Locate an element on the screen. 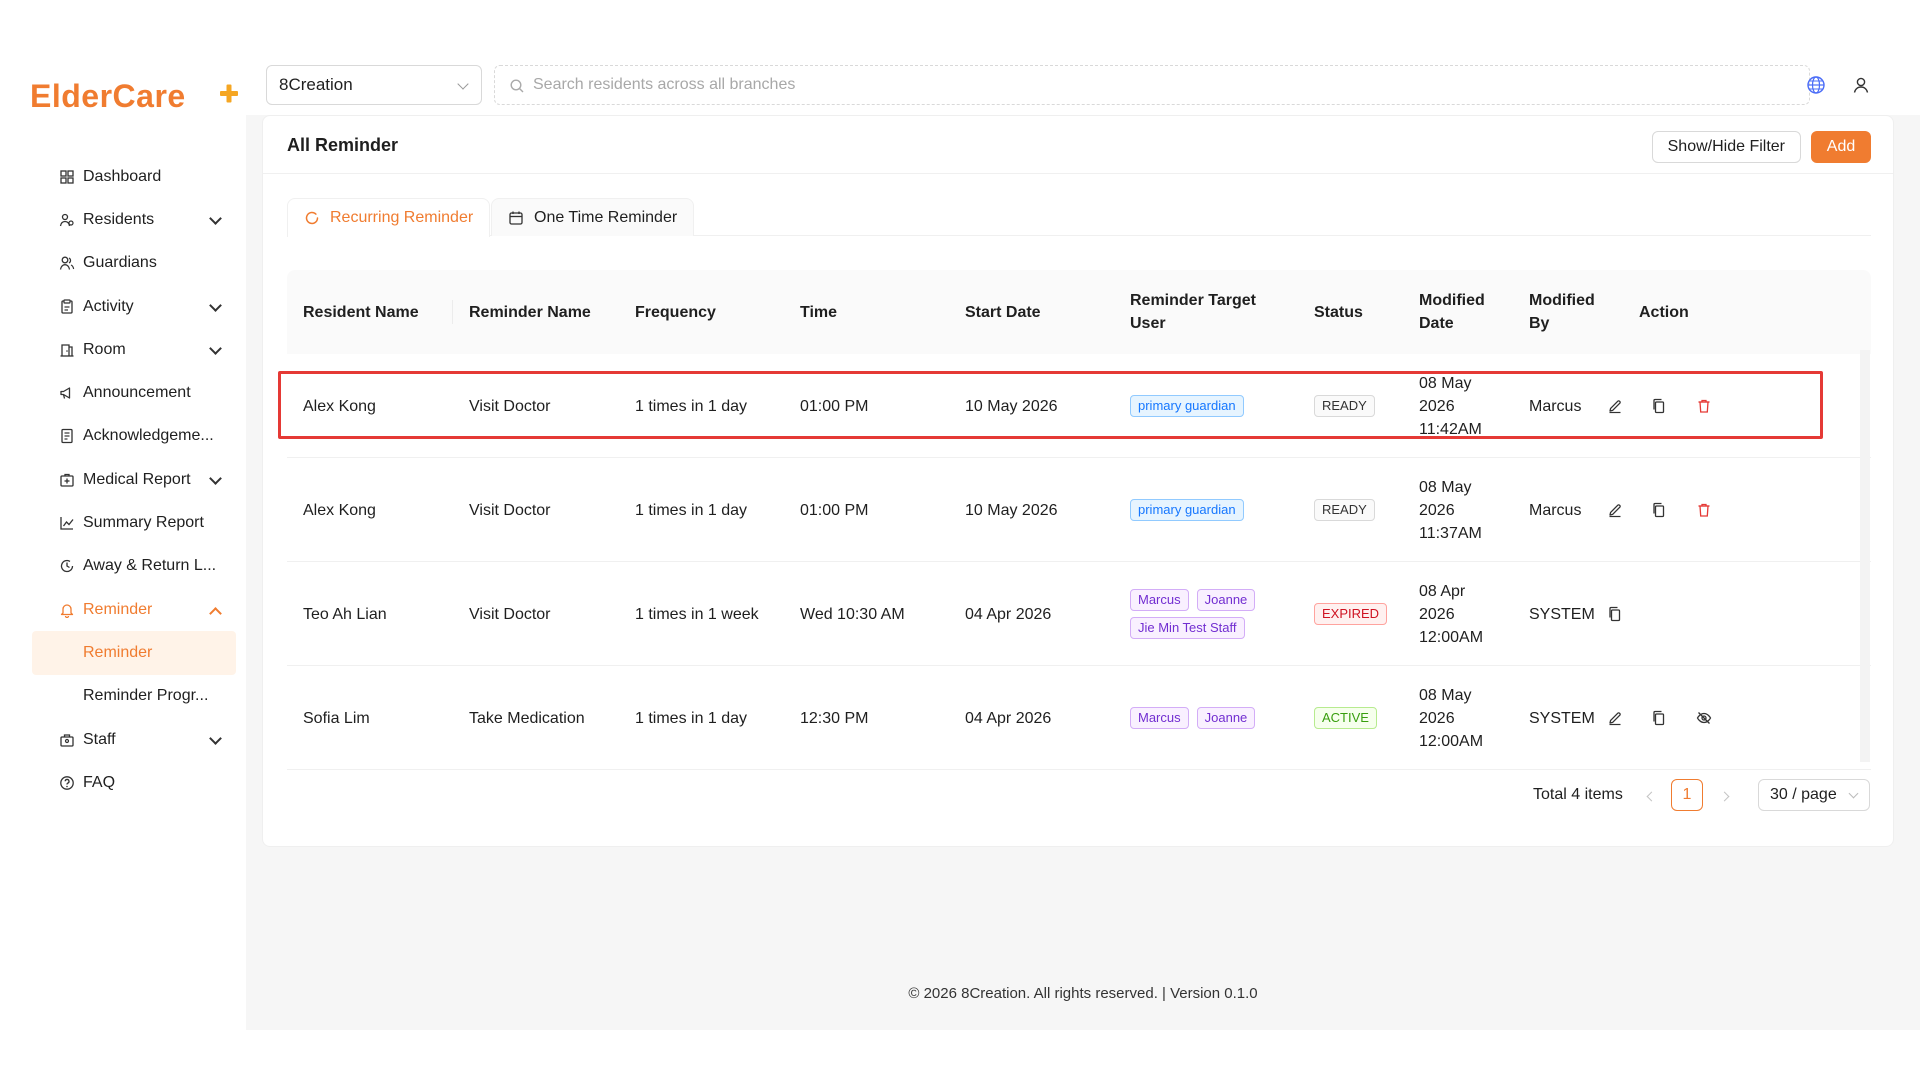 This screenshot has width=1920, height=1080. summary-report-icon is located at coordinates (67, 523).